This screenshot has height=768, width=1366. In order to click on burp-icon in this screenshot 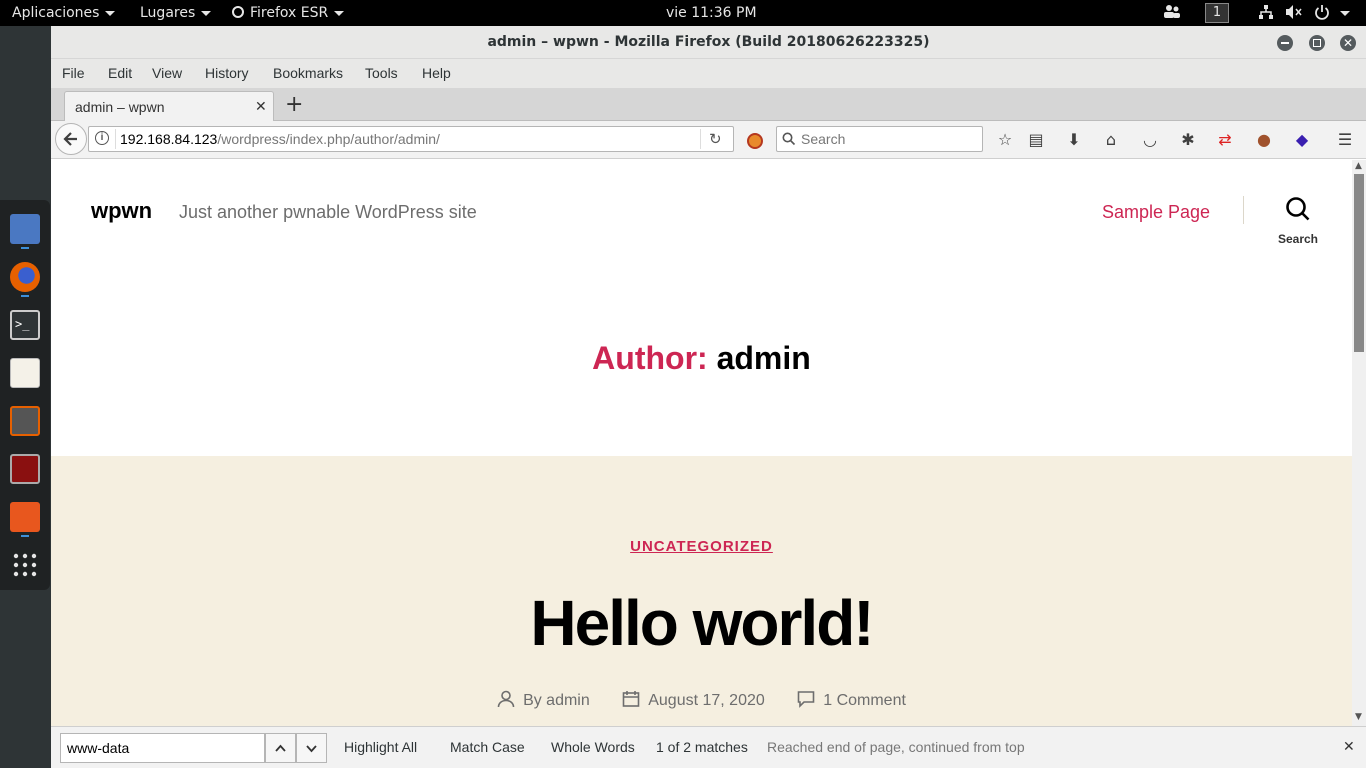, I will do `click(25, 421)`.